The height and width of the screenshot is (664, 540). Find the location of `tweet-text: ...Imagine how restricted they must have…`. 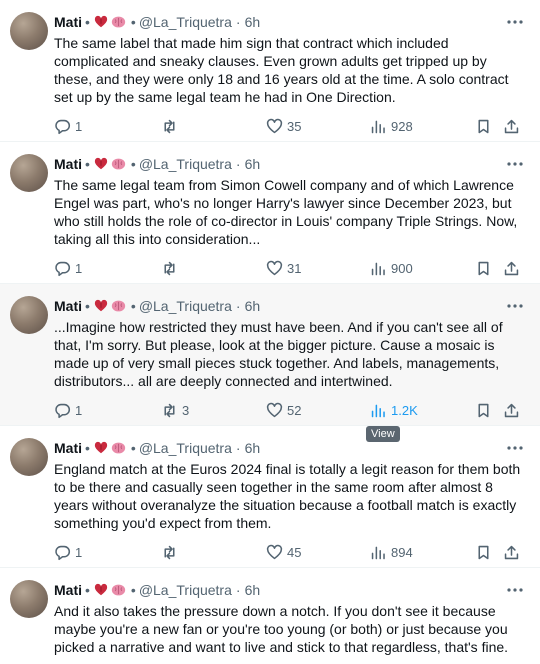

tweet-text: ...Imagine how restricted they must have… is located at coordinates (278, 354).